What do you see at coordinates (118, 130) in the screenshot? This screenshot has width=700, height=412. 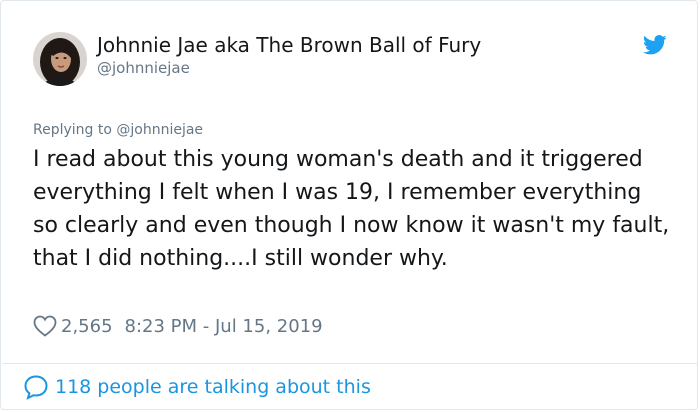 I see `replying-to: Replying to @johnniejae` at bounding box center [118, 130].